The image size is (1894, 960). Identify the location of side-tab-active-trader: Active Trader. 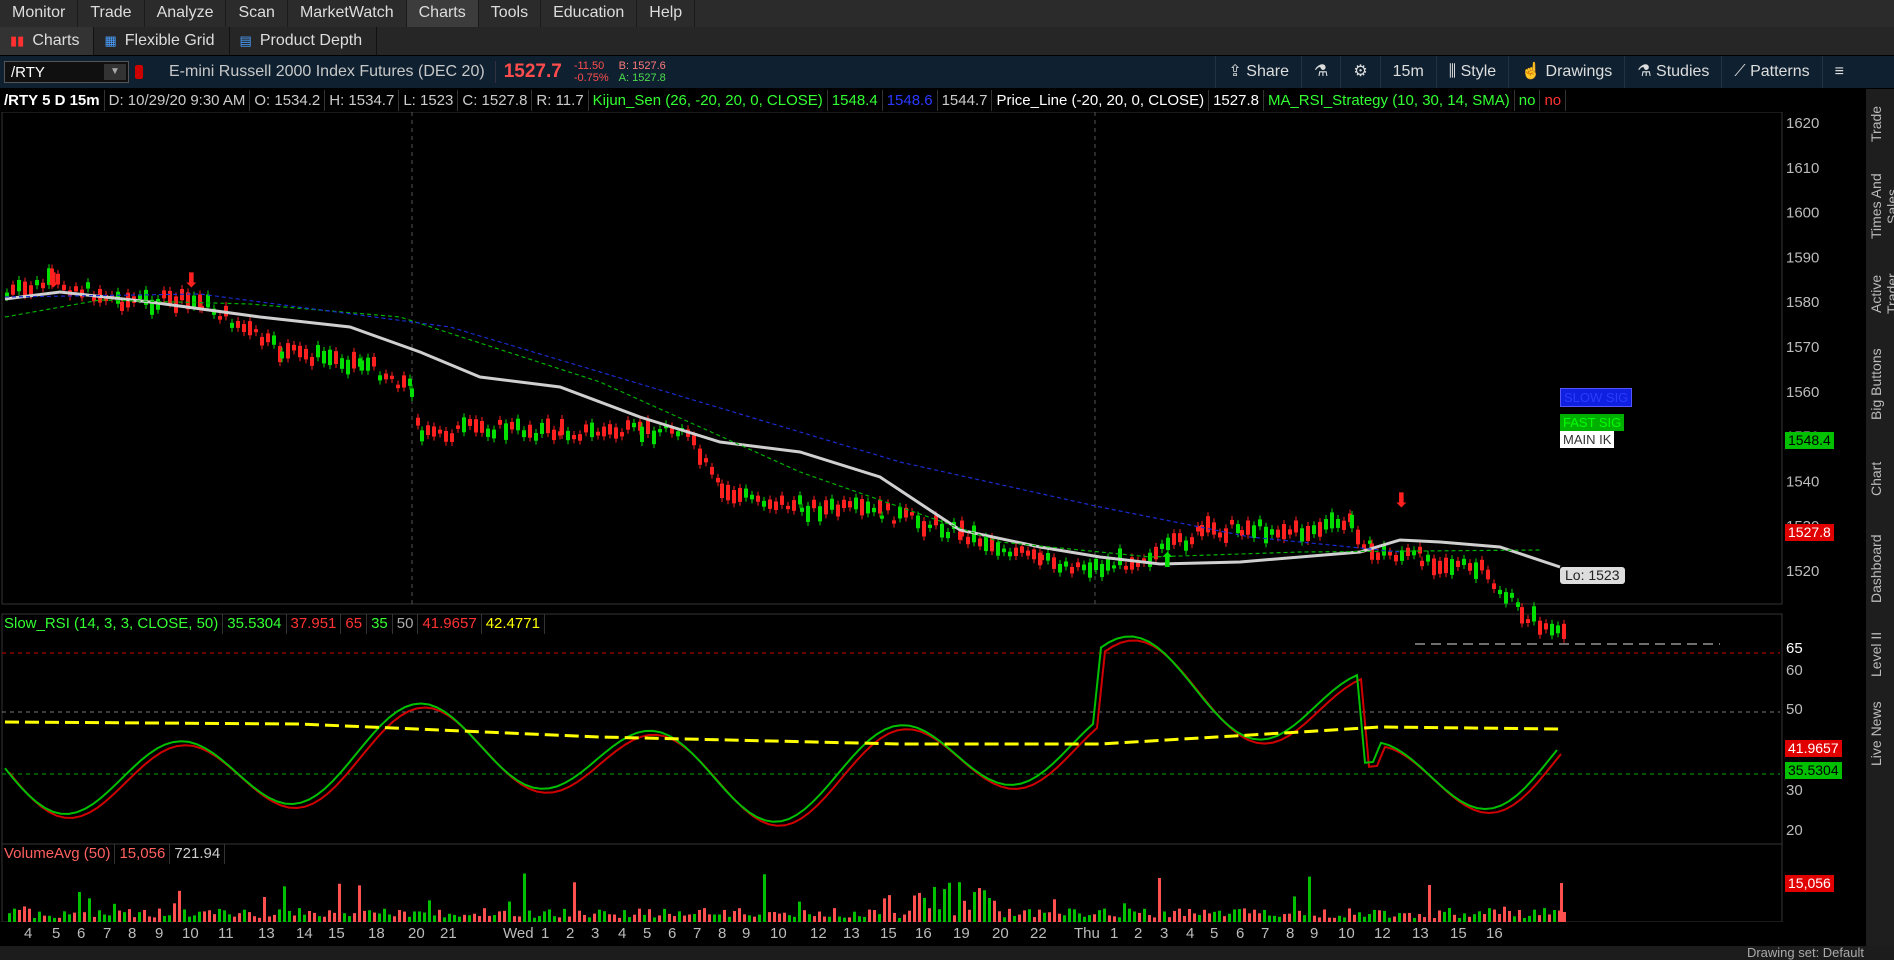
(1881, 294).